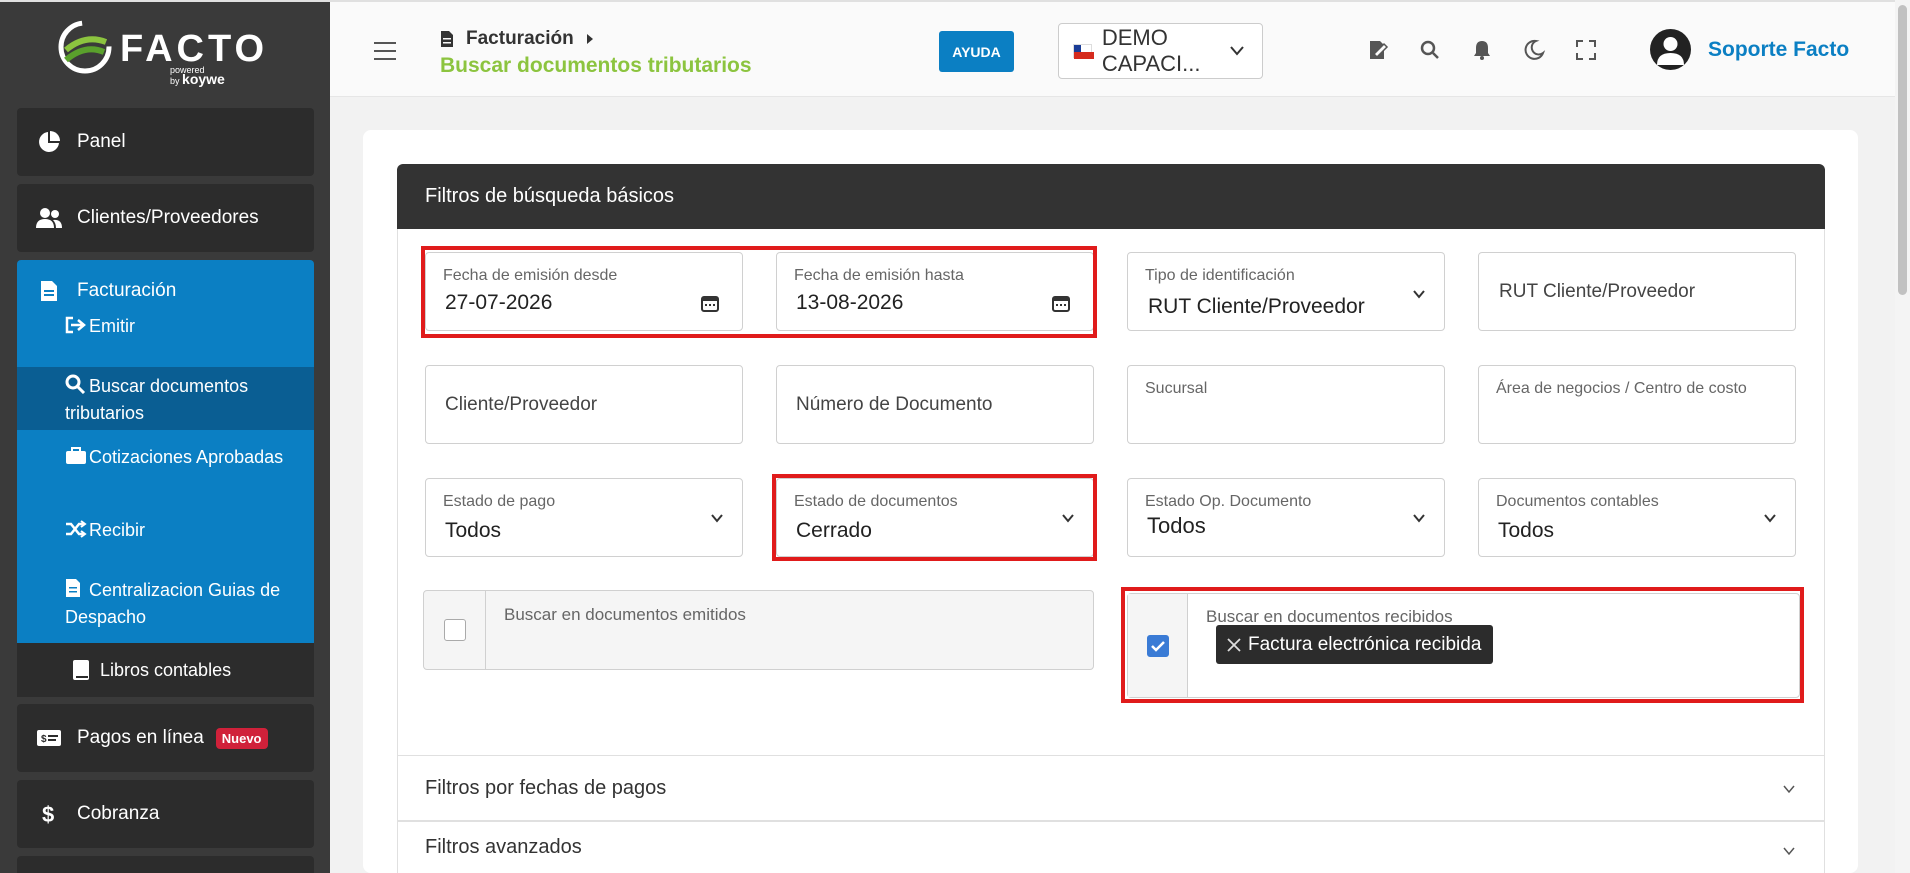 The width and height of the screenshot is (1910, 873). I want to click on estado-op-select: Estado Op. Documento Todos, so click(1286, 517).